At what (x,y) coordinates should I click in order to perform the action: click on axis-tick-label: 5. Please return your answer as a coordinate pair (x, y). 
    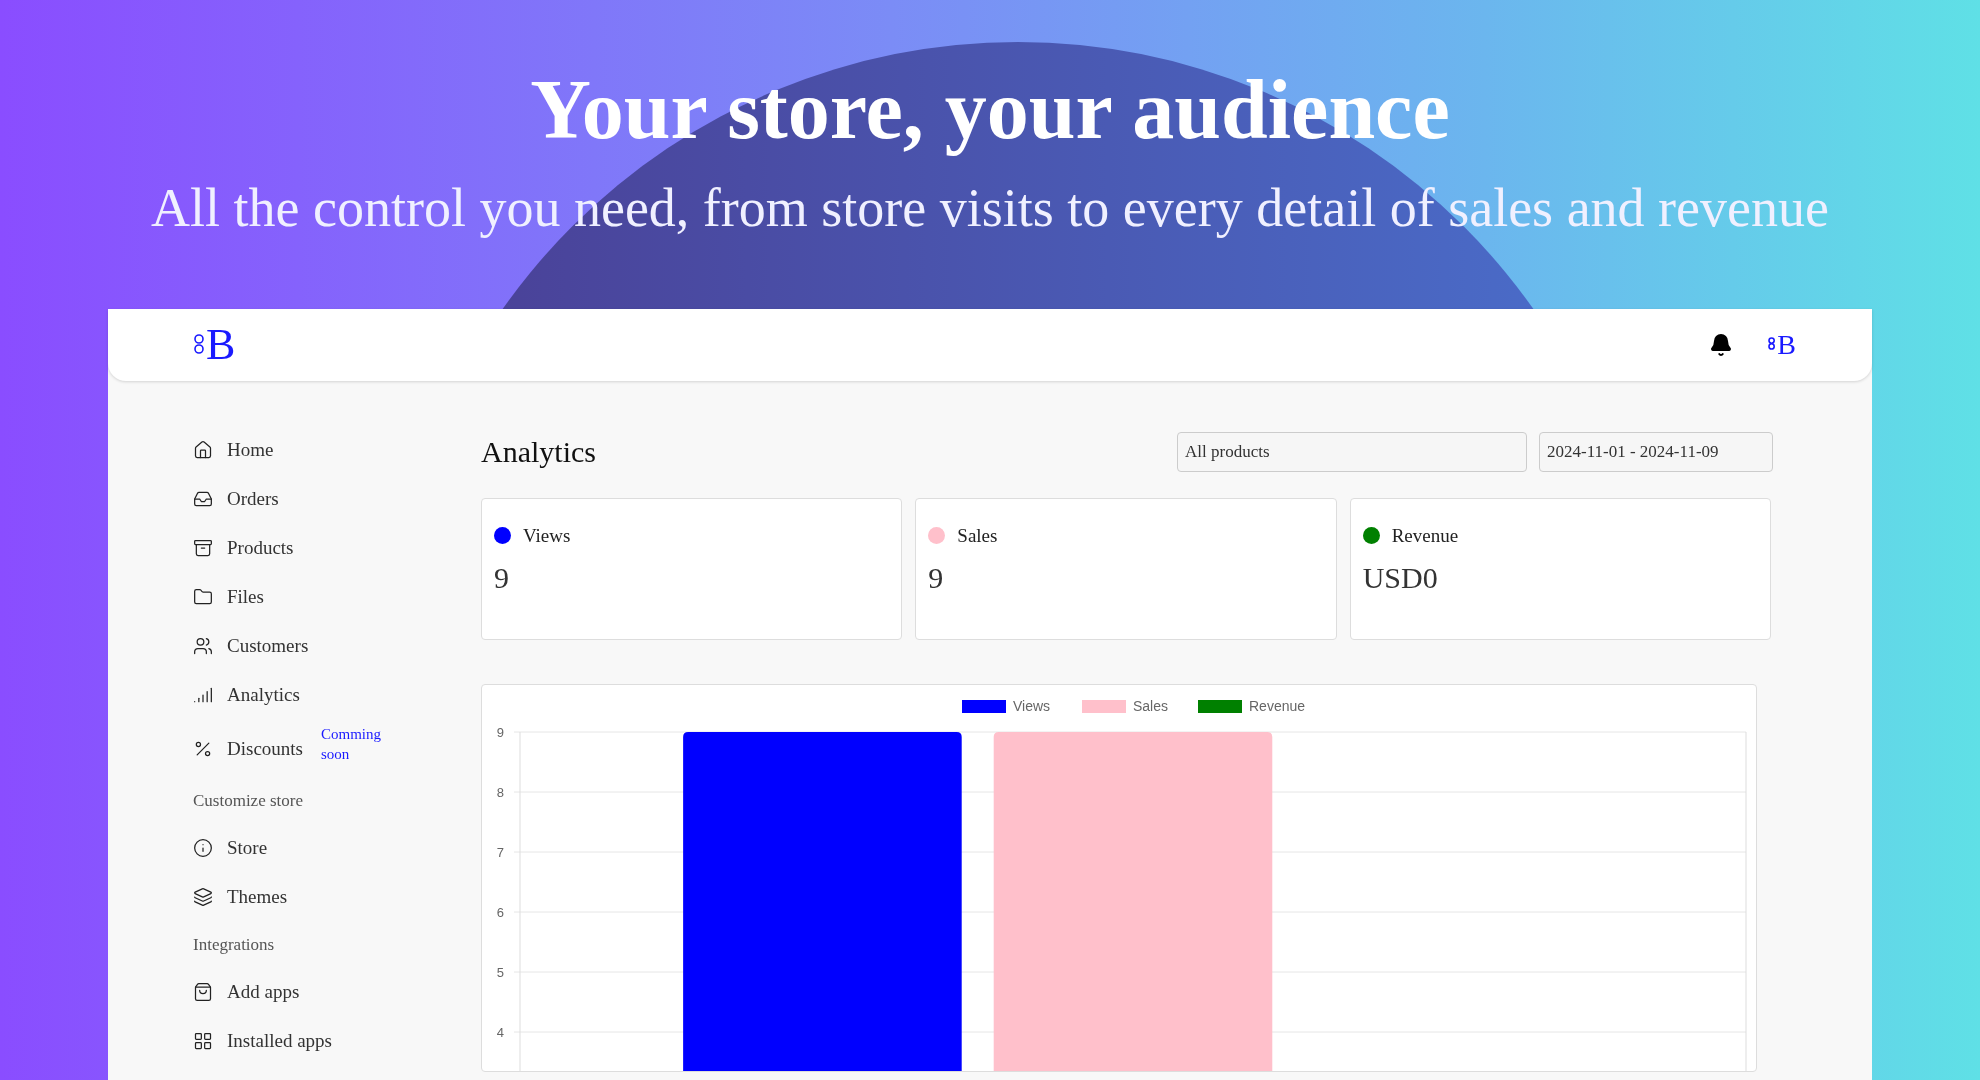
    Looking at the image, I should click on (500, 972).